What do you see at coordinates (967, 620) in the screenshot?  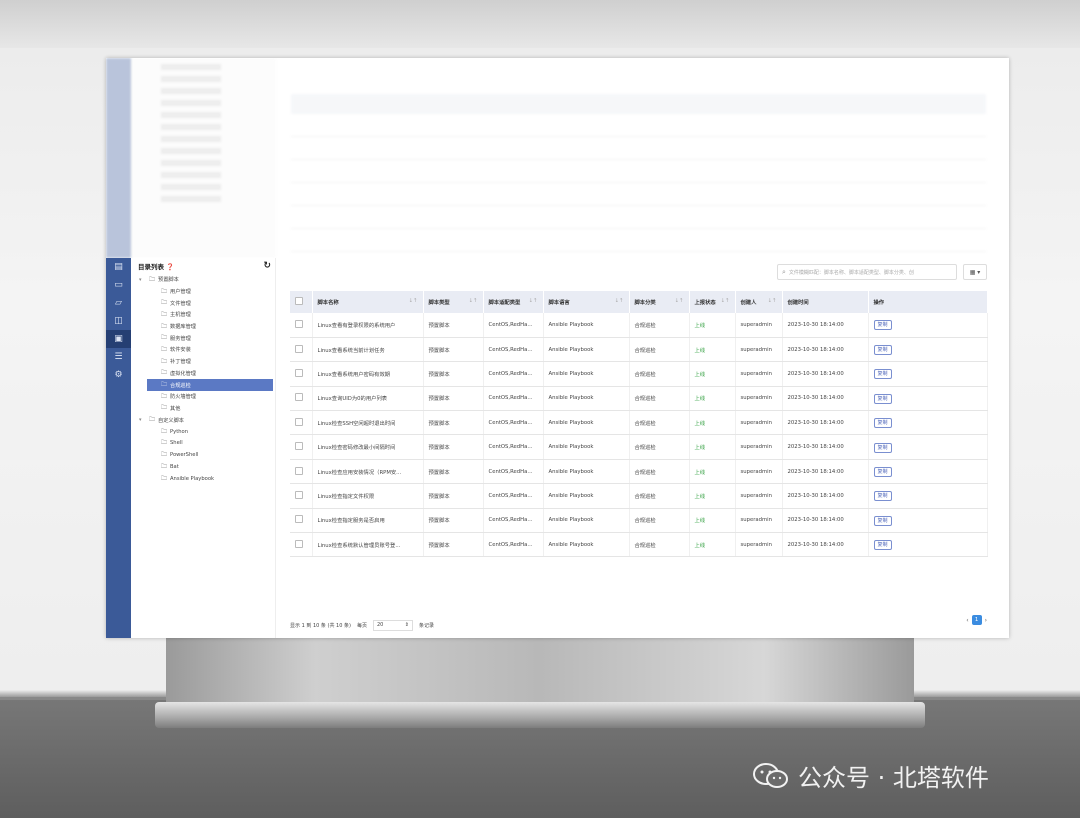 I see `prev-page-button: ‹` at bounding box center [967, 620].